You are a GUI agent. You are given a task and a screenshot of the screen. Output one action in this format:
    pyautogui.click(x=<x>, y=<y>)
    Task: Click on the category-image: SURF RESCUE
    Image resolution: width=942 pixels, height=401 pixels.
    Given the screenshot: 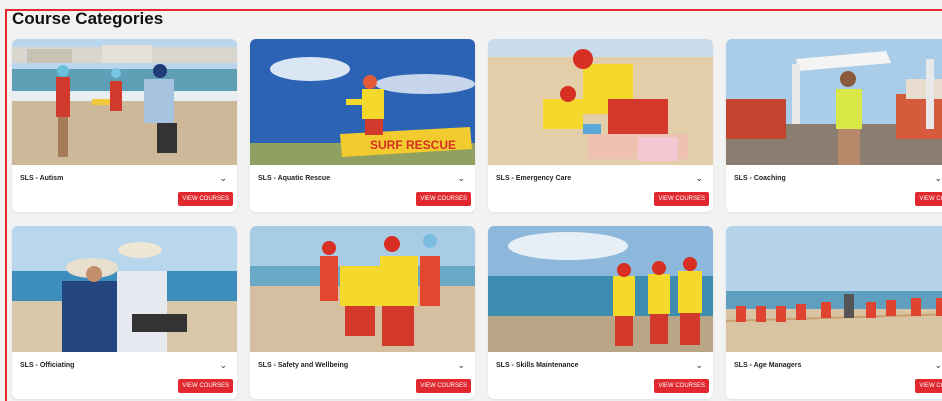 What is the action you would take?
    pyautogui.click(x=362, y=102)
    